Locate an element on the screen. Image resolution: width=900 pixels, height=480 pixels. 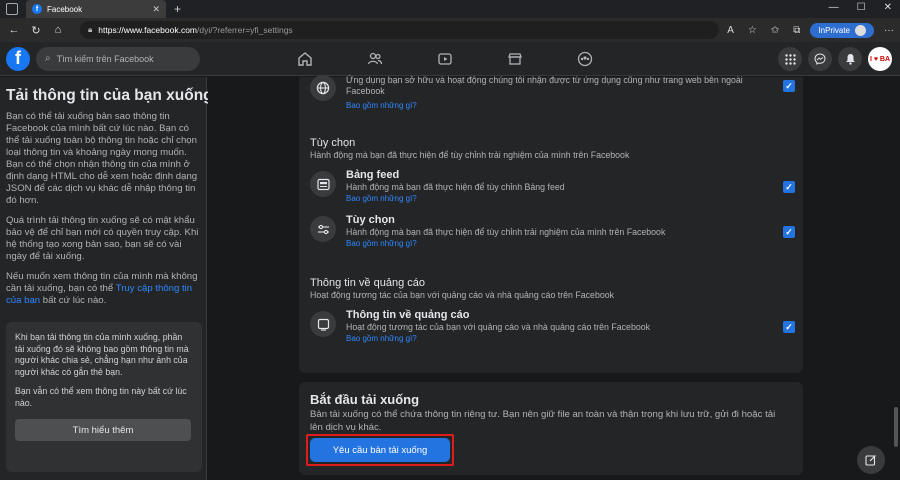
profile-avatar: I ♥ BA is located at coordinates (880, 59).